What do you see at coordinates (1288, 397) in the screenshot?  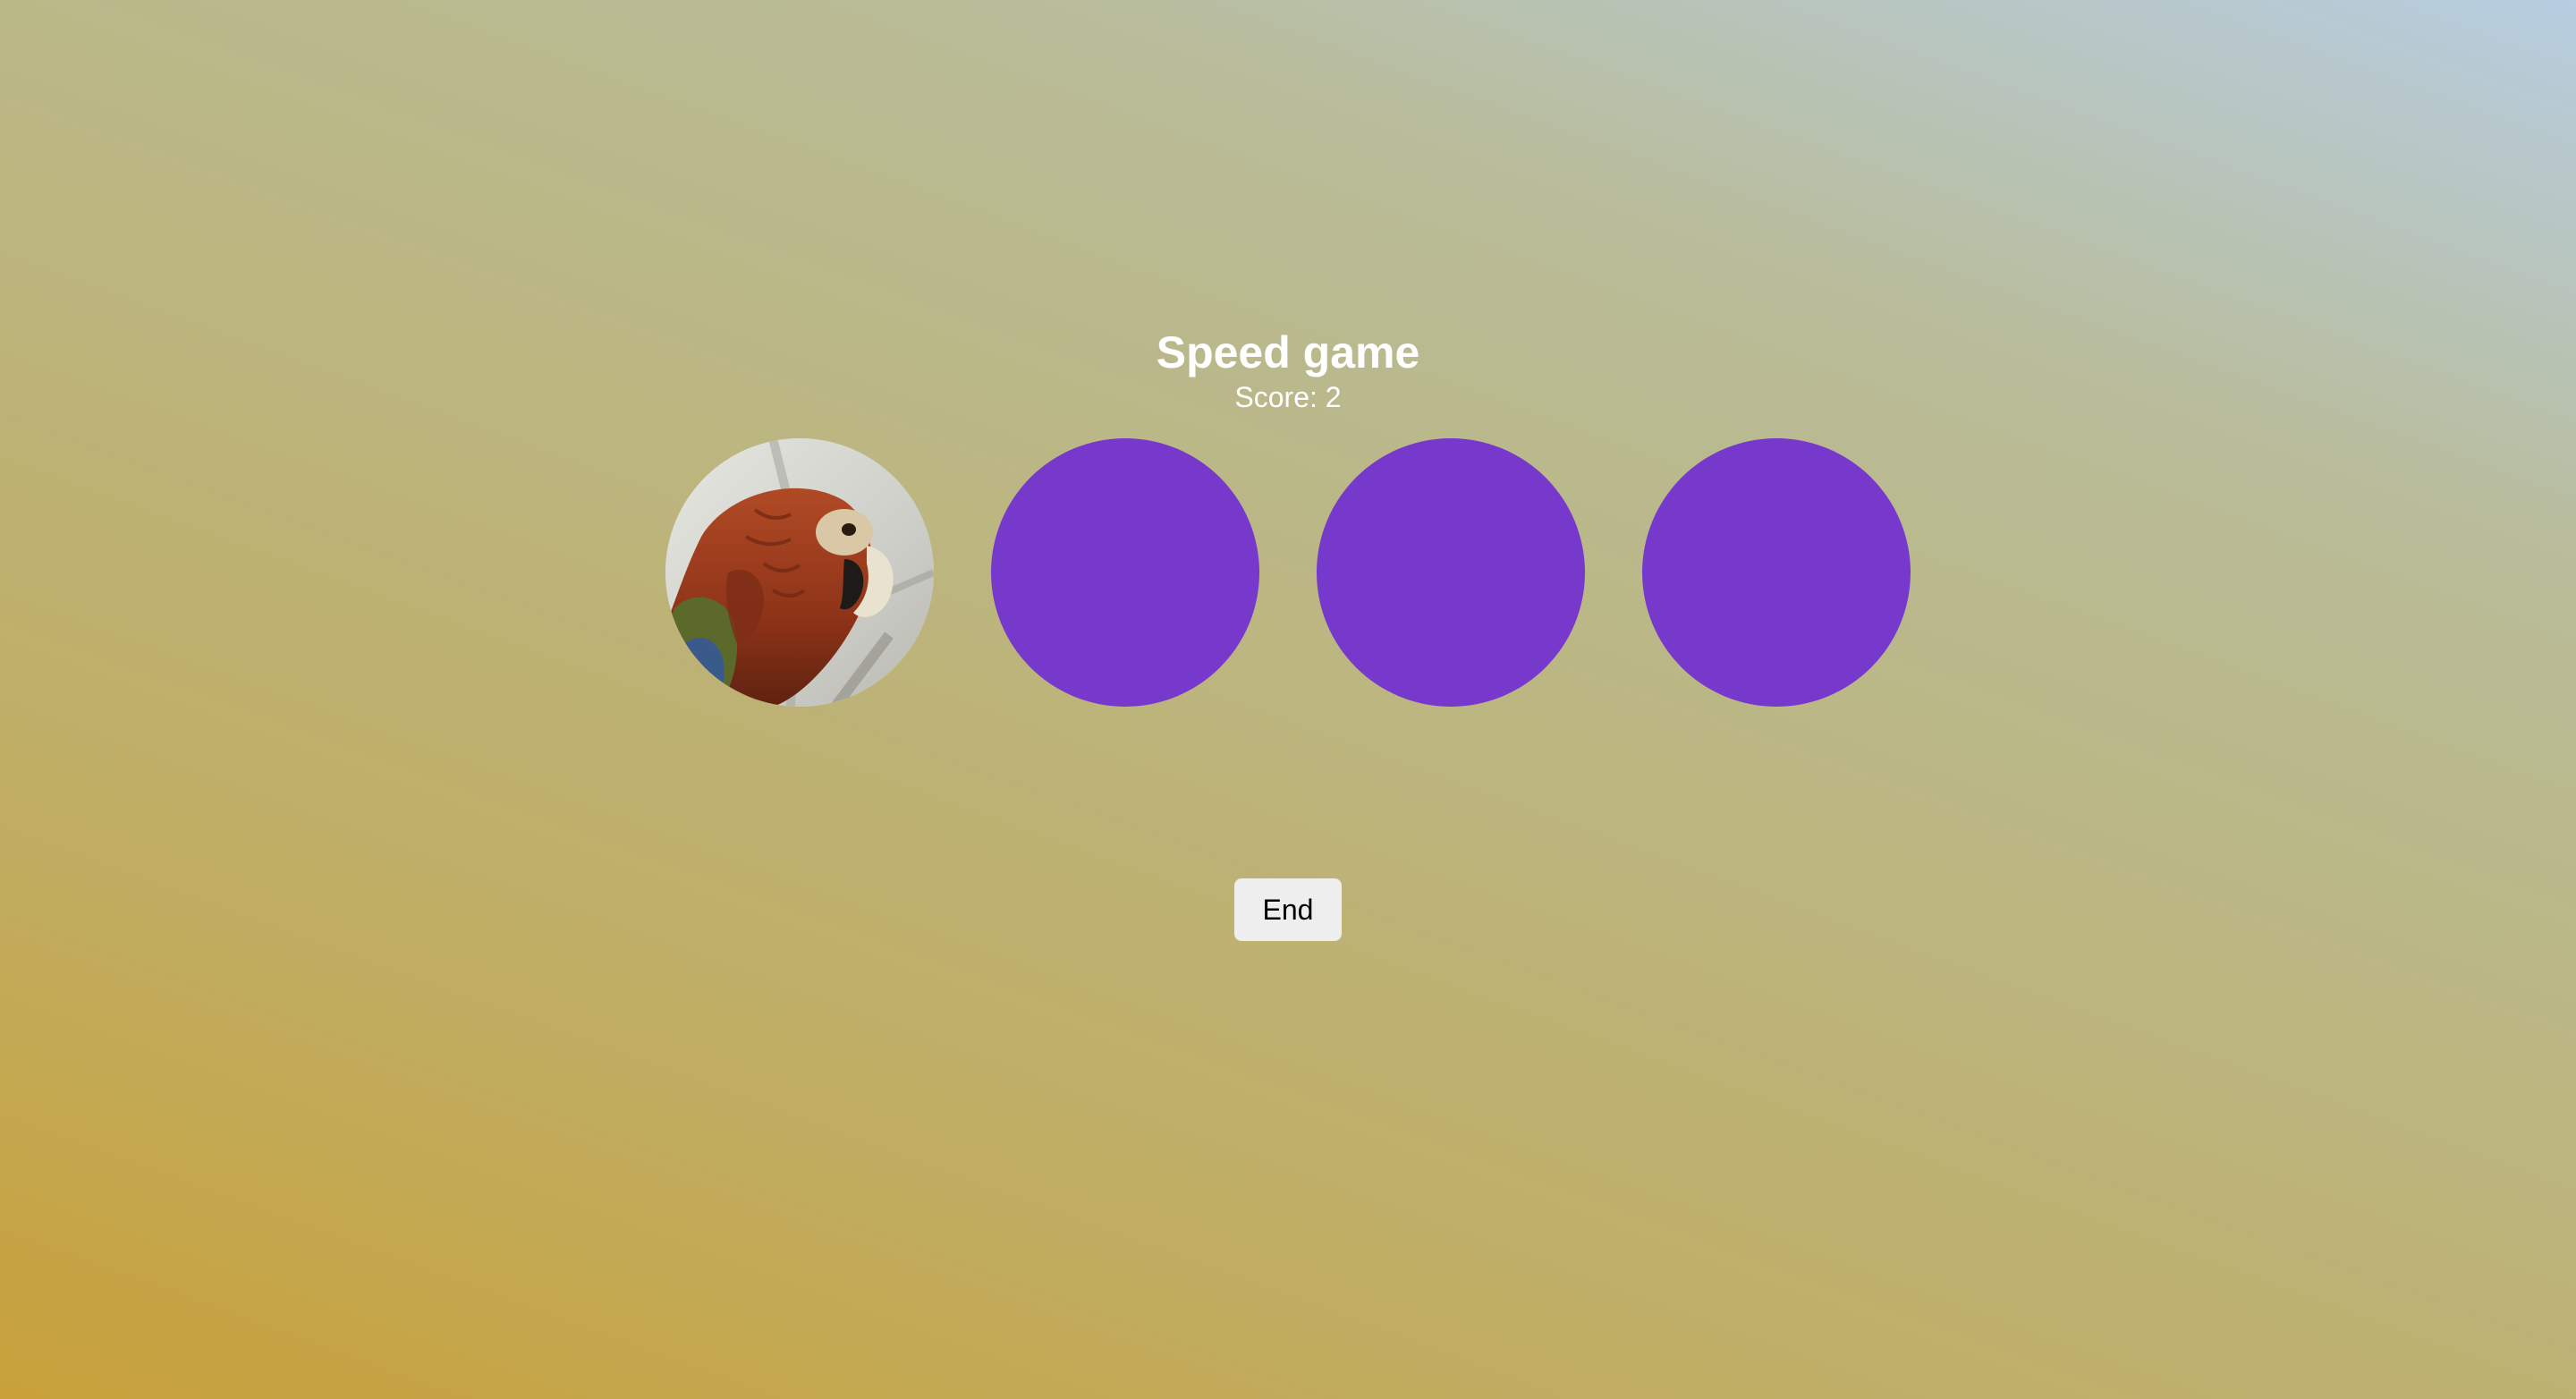 I see `score-display: Score: 2` at bounding box center [1288, 397].